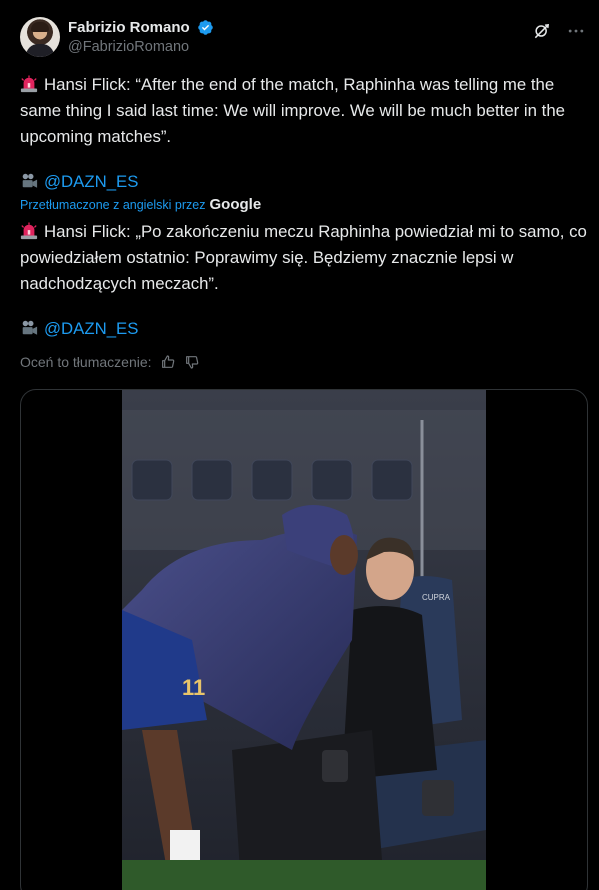 The height and width of the screenshot is (890, 599). Describe the element at coordinates (576, 31) in the screenshot. I see `more-icon` at that location.